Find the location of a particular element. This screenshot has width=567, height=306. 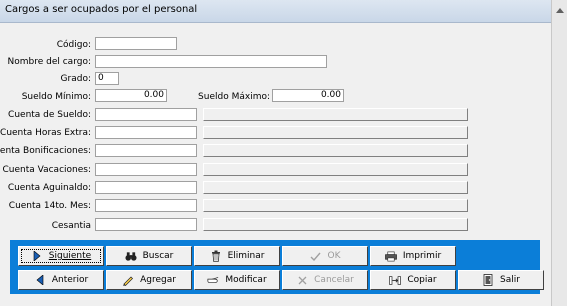

eliminar-label: Eliminar is located at coordinates (246, 256).